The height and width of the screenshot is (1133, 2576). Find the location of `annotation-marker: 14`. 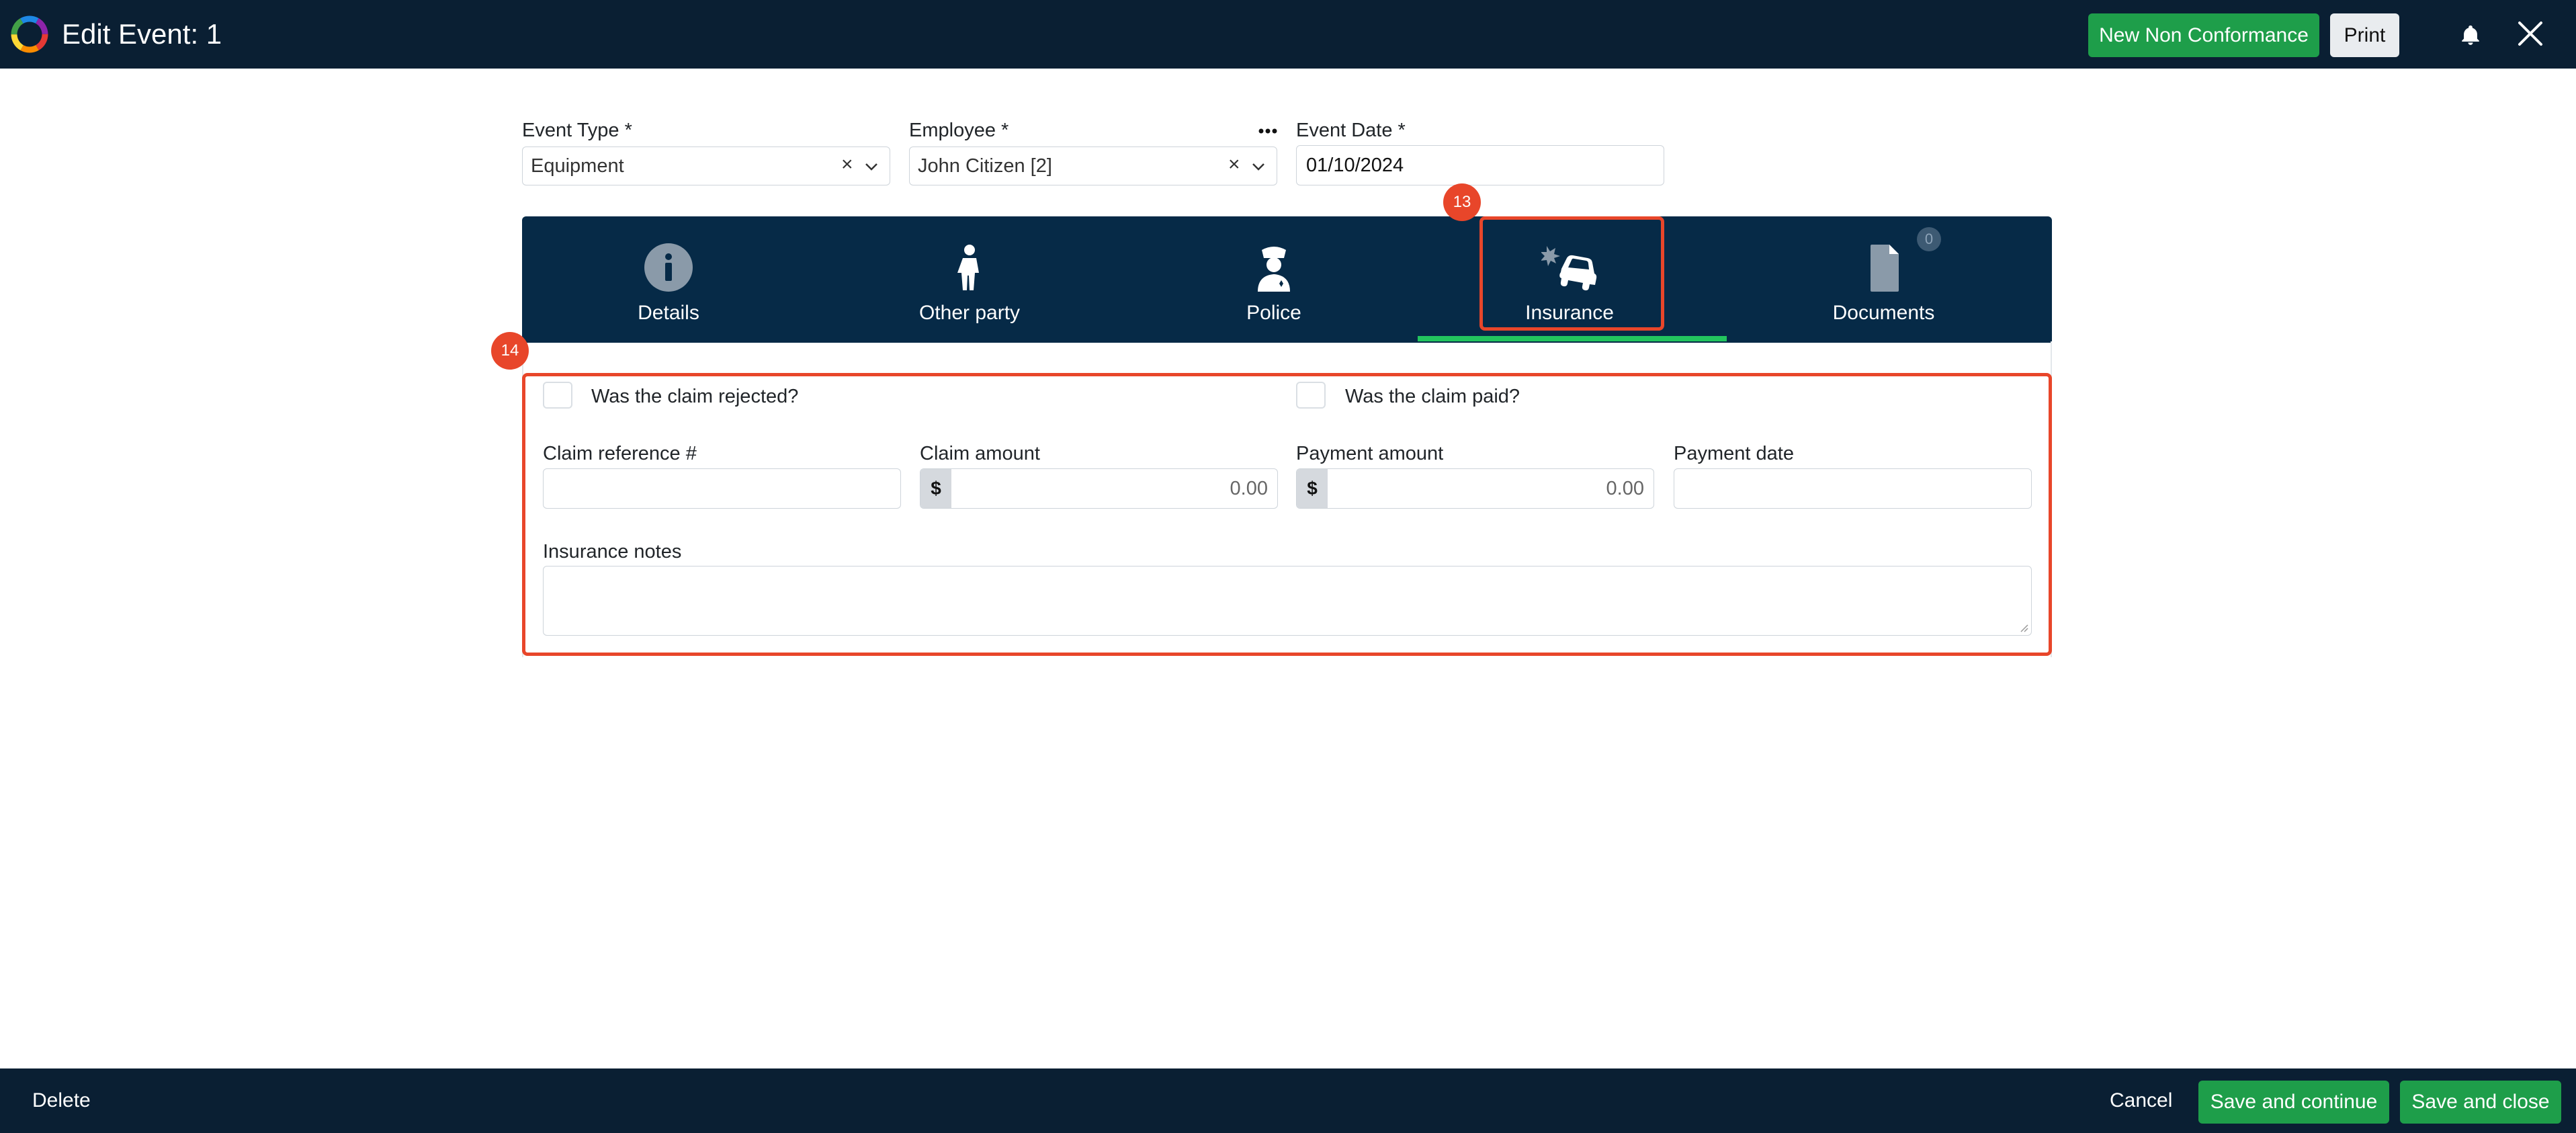

annotation-marker: 14 is located at coordinates (510, 351).